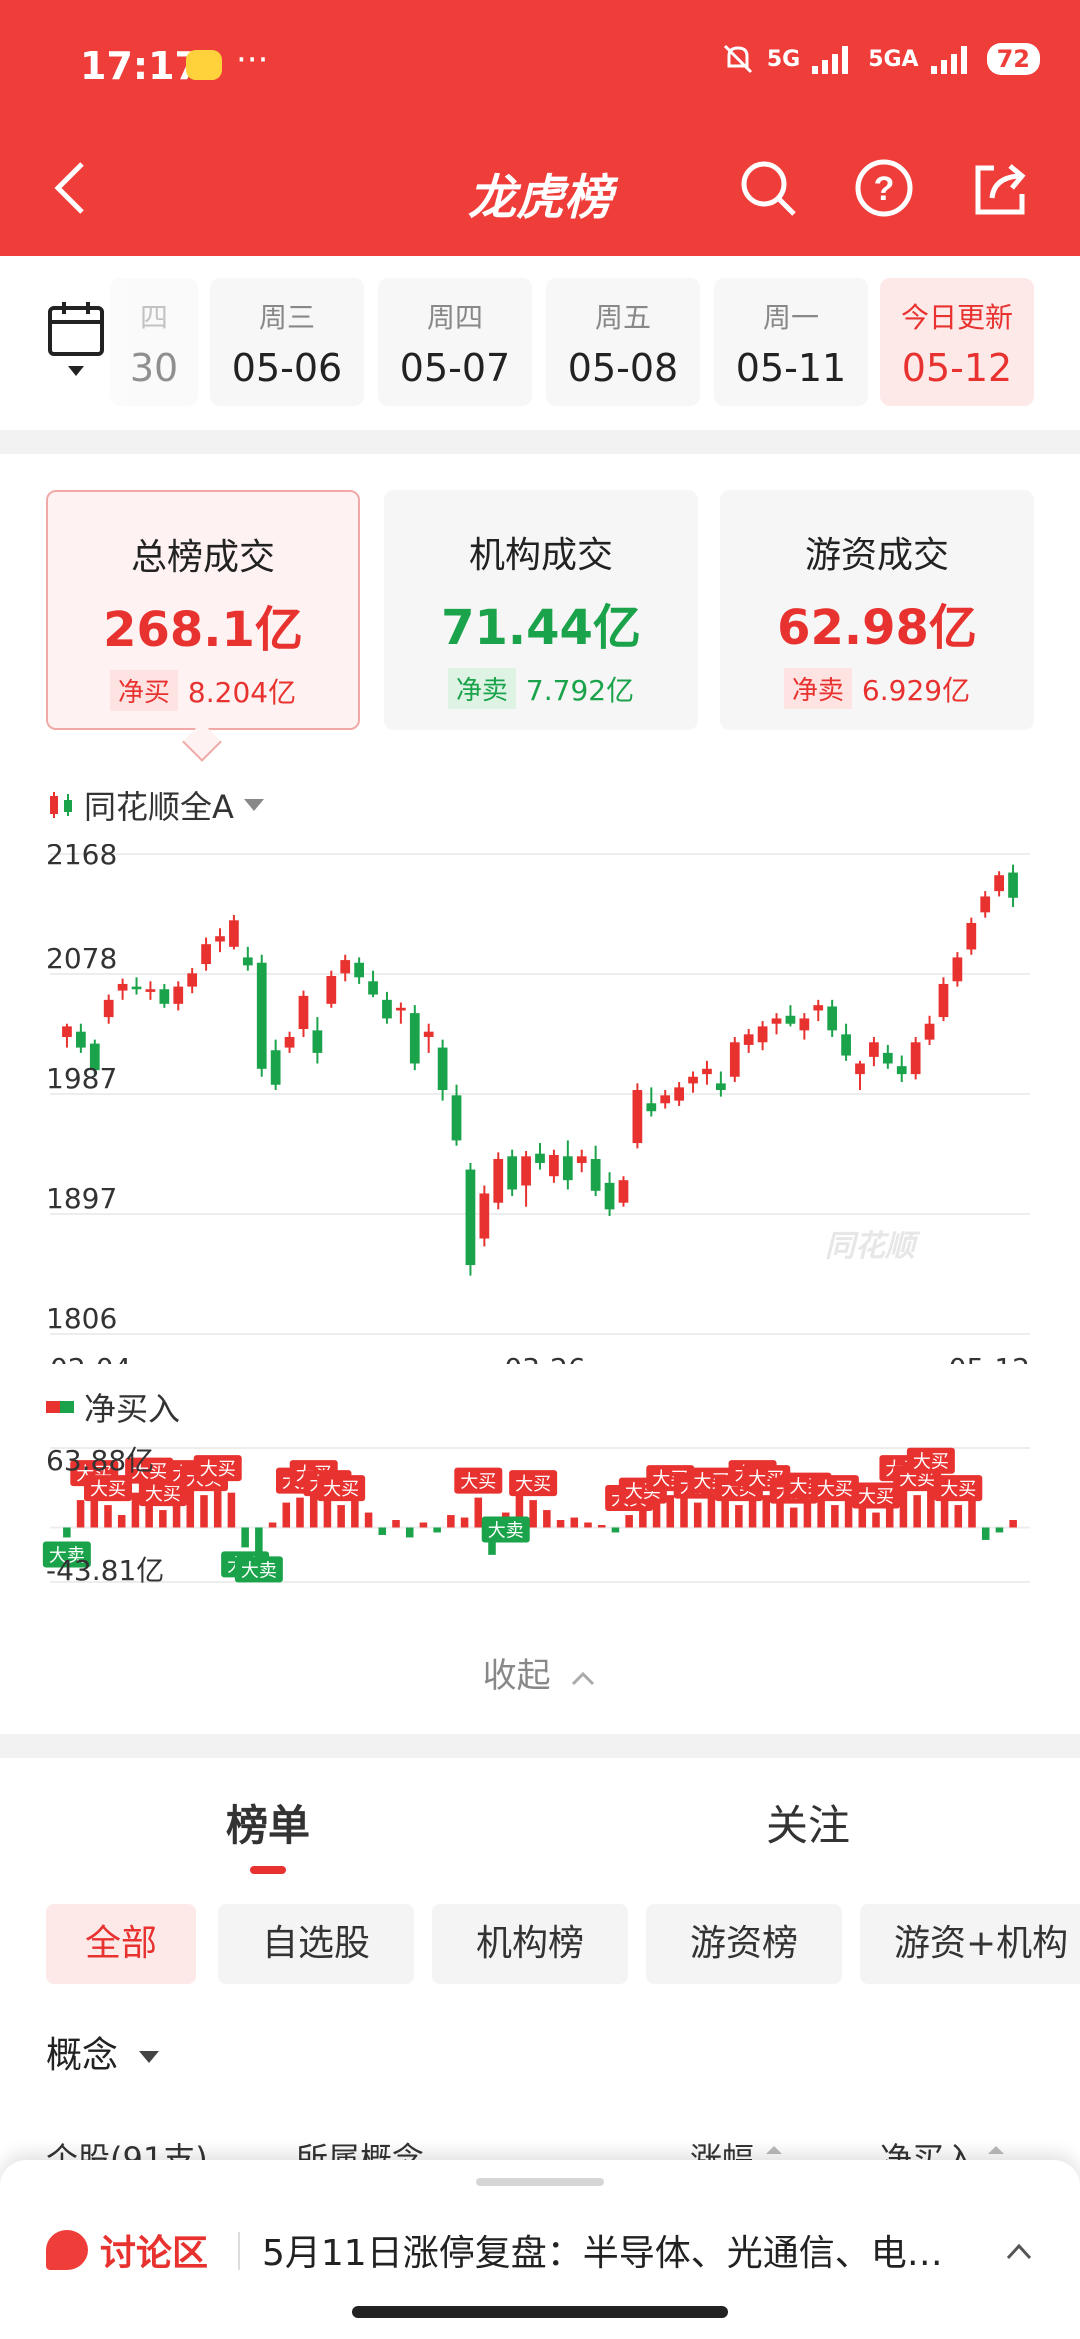 The image size is (1080, 2339). I want to click on tab-ranking: 榜单, so click(268, 1822).